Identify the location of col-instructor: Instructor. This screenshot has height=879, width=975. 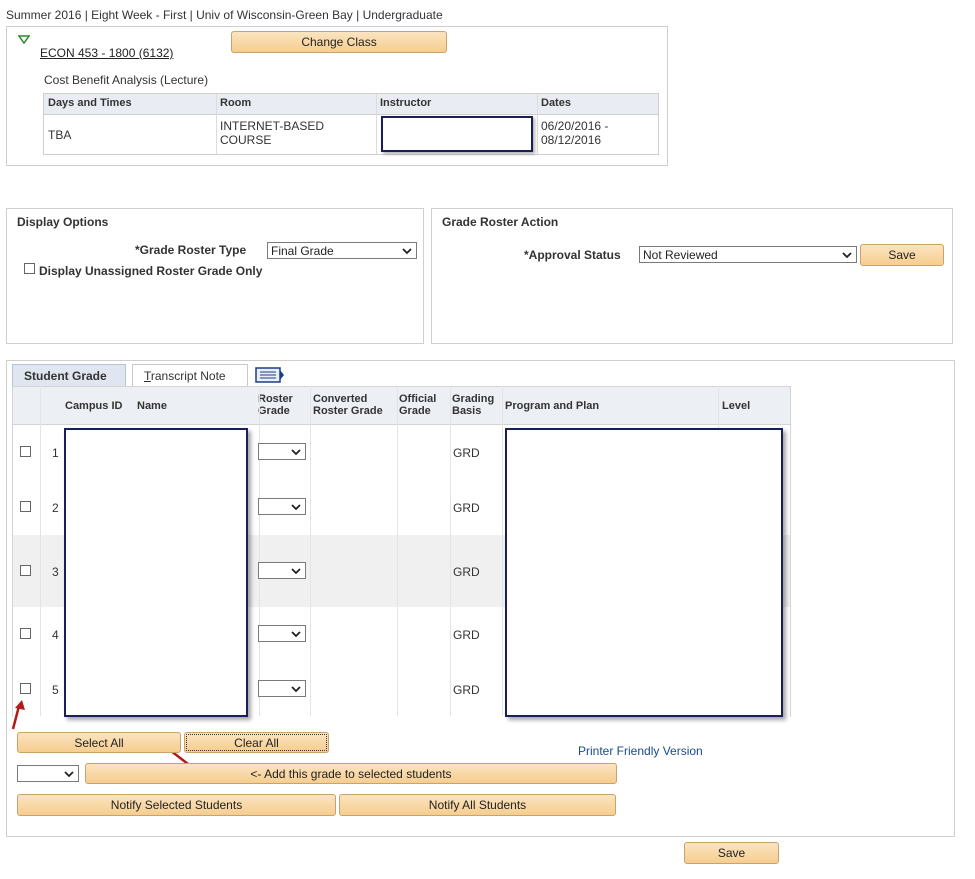
(406, 103).